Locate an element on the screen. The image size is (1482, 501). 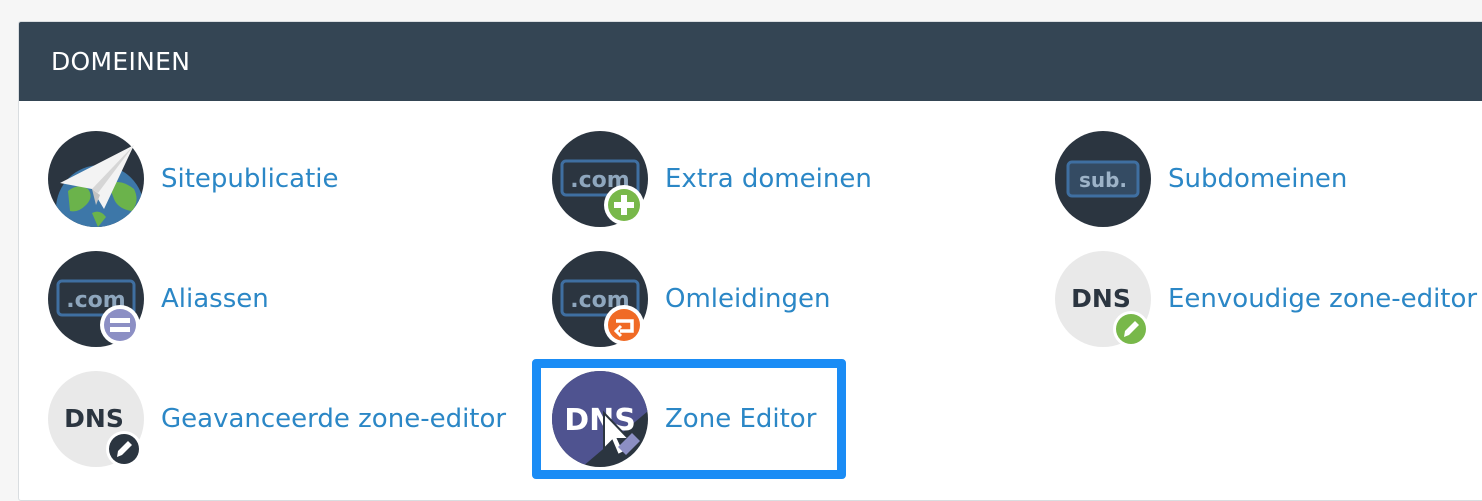
dotcom-equals-icon: .com is located at coordinates (96, 299).